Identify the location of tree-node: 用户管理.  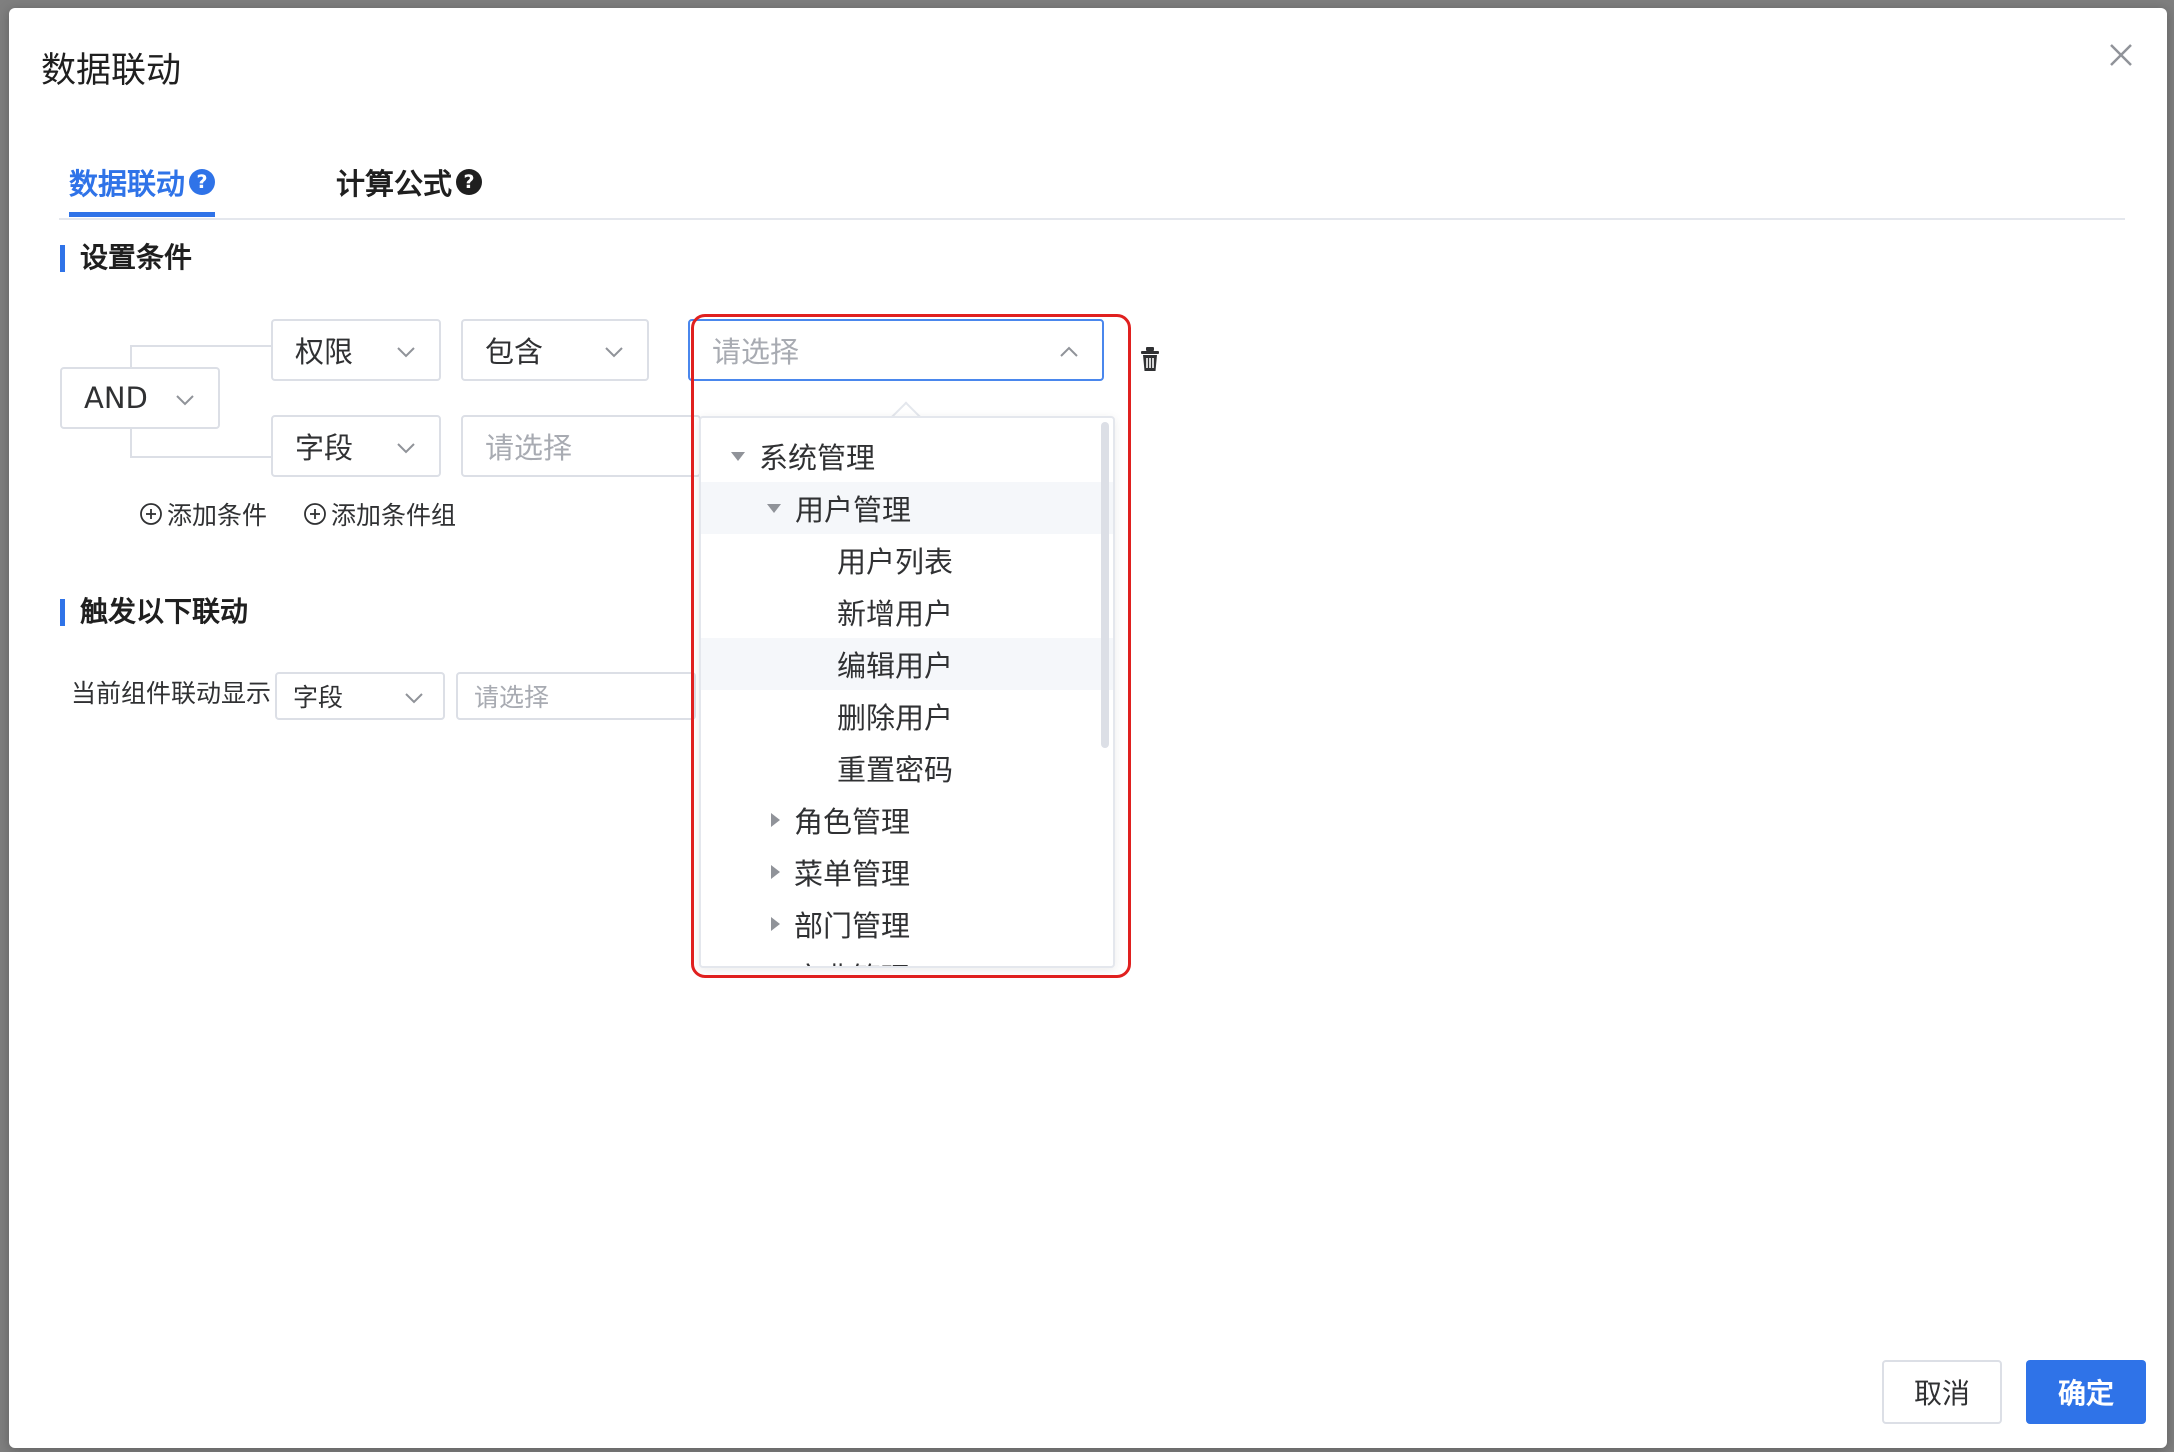
(907, 508).